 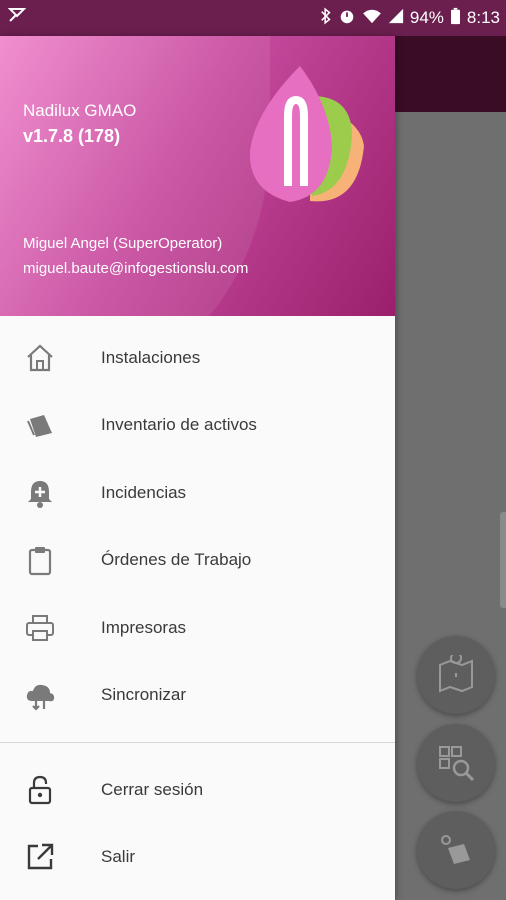 I want to click on clock-time: 8:13, so click(x=483, y=17).